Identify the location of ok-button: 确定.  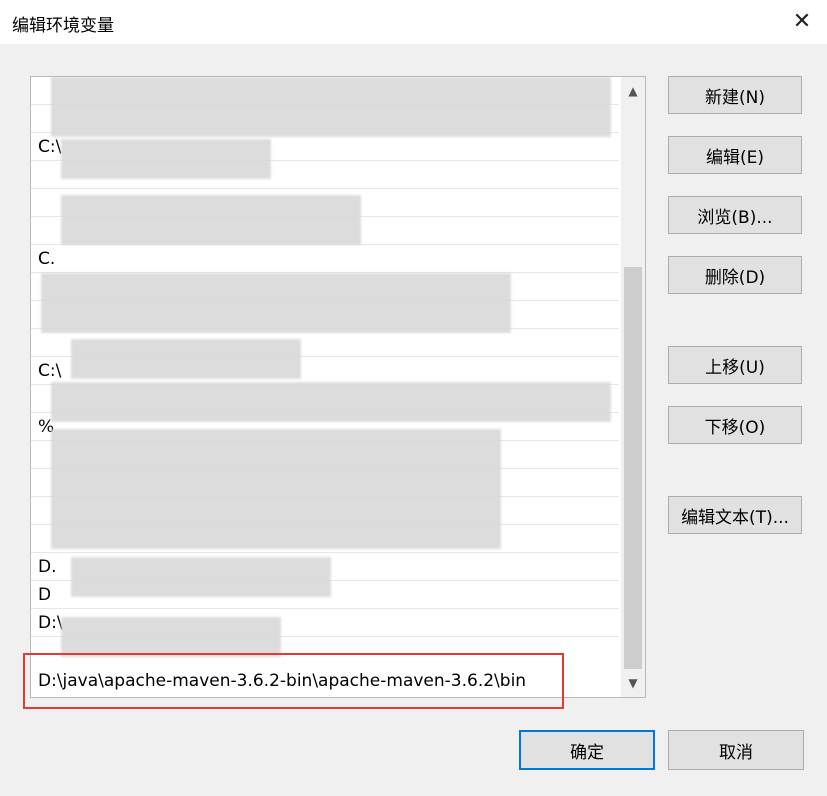
(587, 750).